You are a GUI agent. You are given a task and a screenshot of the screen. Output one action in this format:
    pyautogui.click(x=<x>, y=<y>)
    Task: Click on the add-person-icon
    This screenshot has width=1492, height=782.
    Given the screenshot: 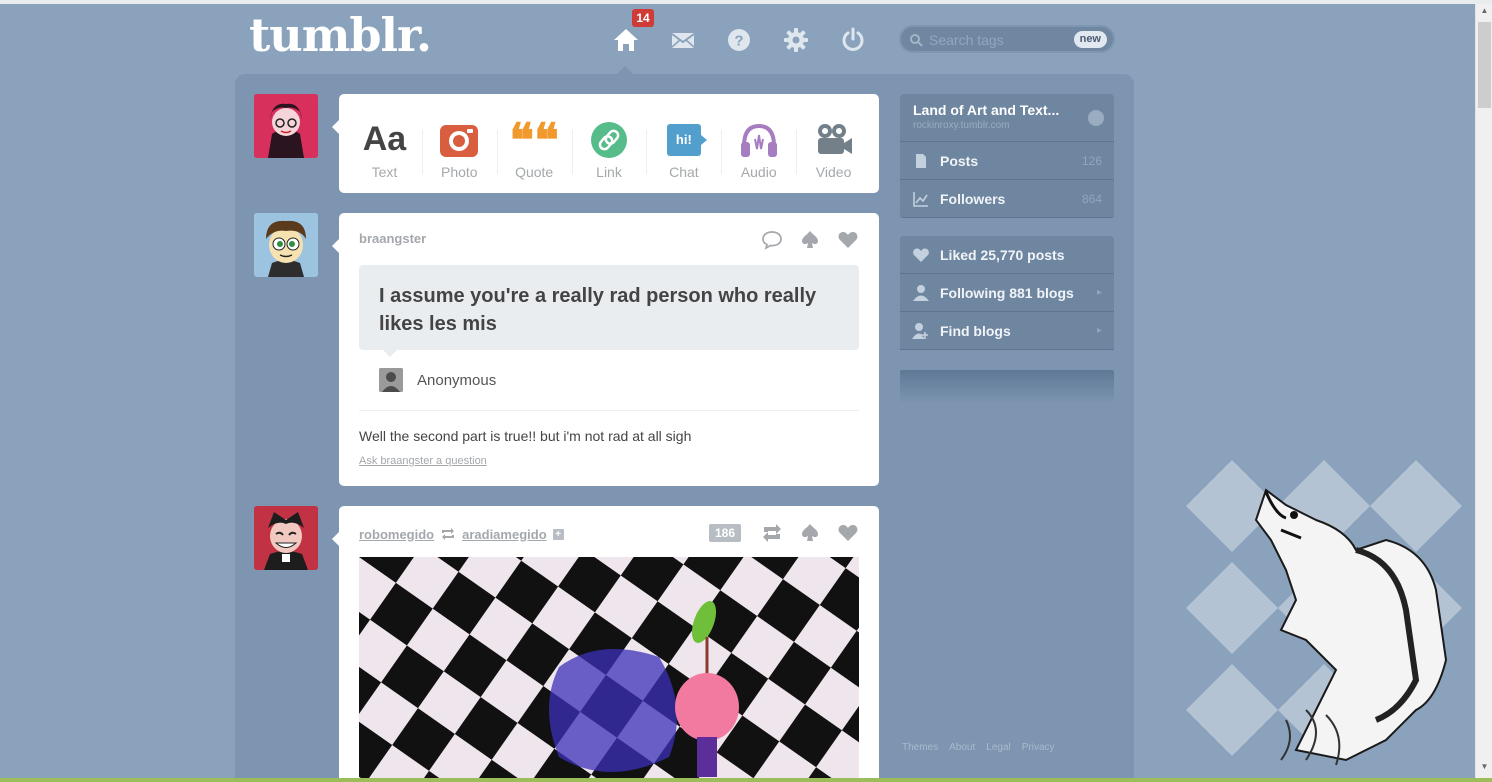 What is the action you would take?
    pyautogui.click(x=920, y=330)
    